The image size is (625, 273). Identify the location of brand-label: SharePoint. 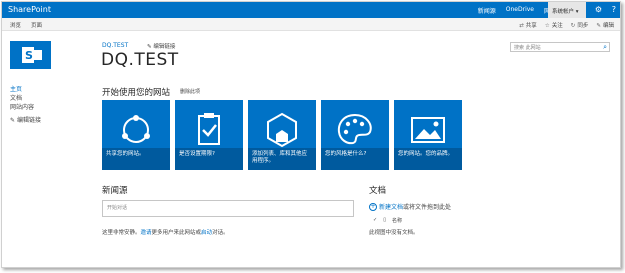
(29, 9).